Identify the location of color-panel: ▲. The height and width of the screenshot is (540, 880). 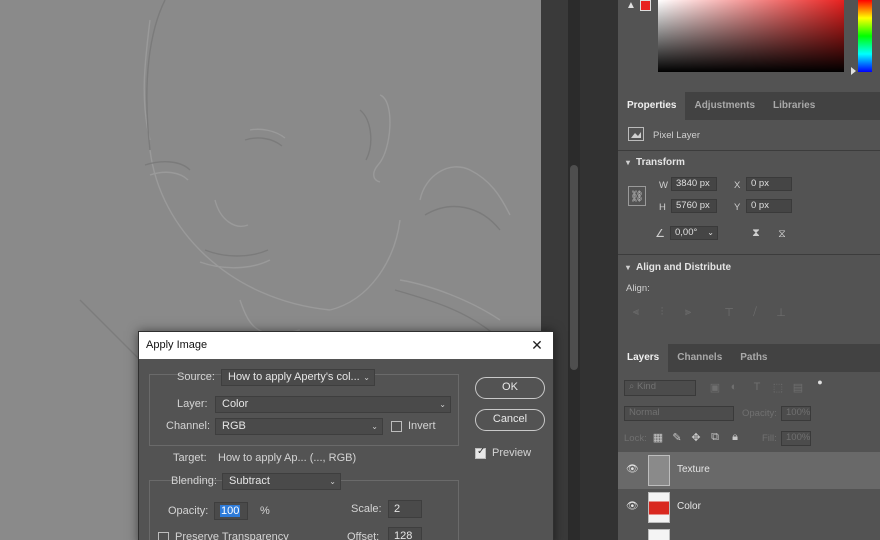
(749, 45).